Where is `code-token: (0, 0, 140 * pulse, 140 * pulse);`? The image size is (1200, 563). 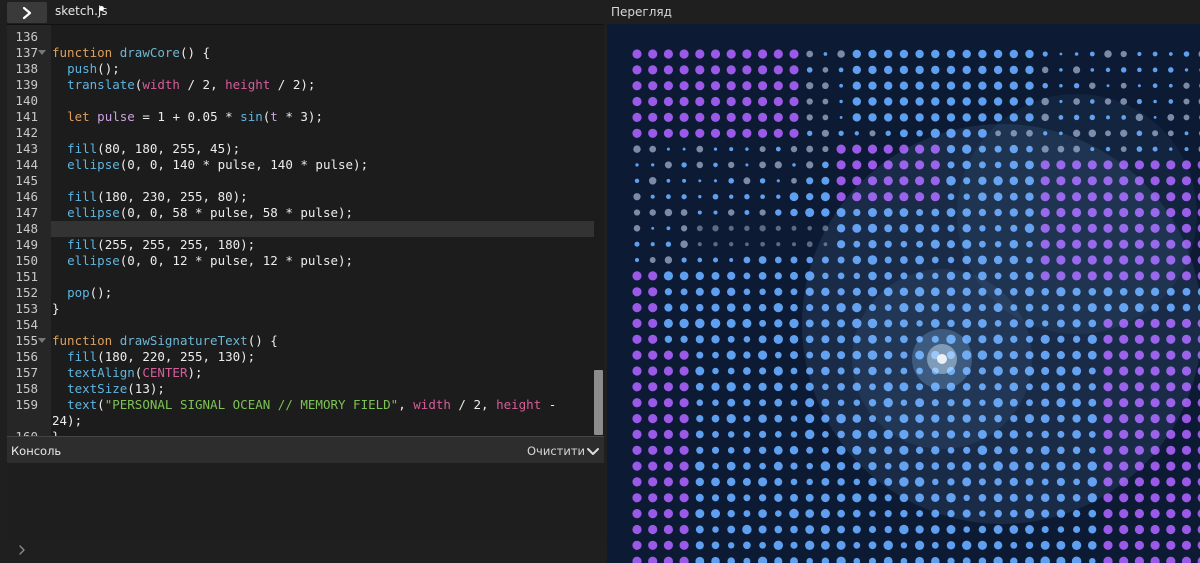
code-token: (0, 0, 140 * pulse, 140 * pulse); is located at coordinates (244, 164).